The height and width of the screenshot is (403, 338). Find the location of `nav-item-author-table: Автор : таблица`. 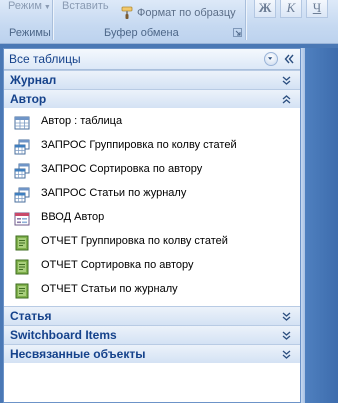

nav-item-author-table: Автор : таблица is located at coordinates (152, 123).